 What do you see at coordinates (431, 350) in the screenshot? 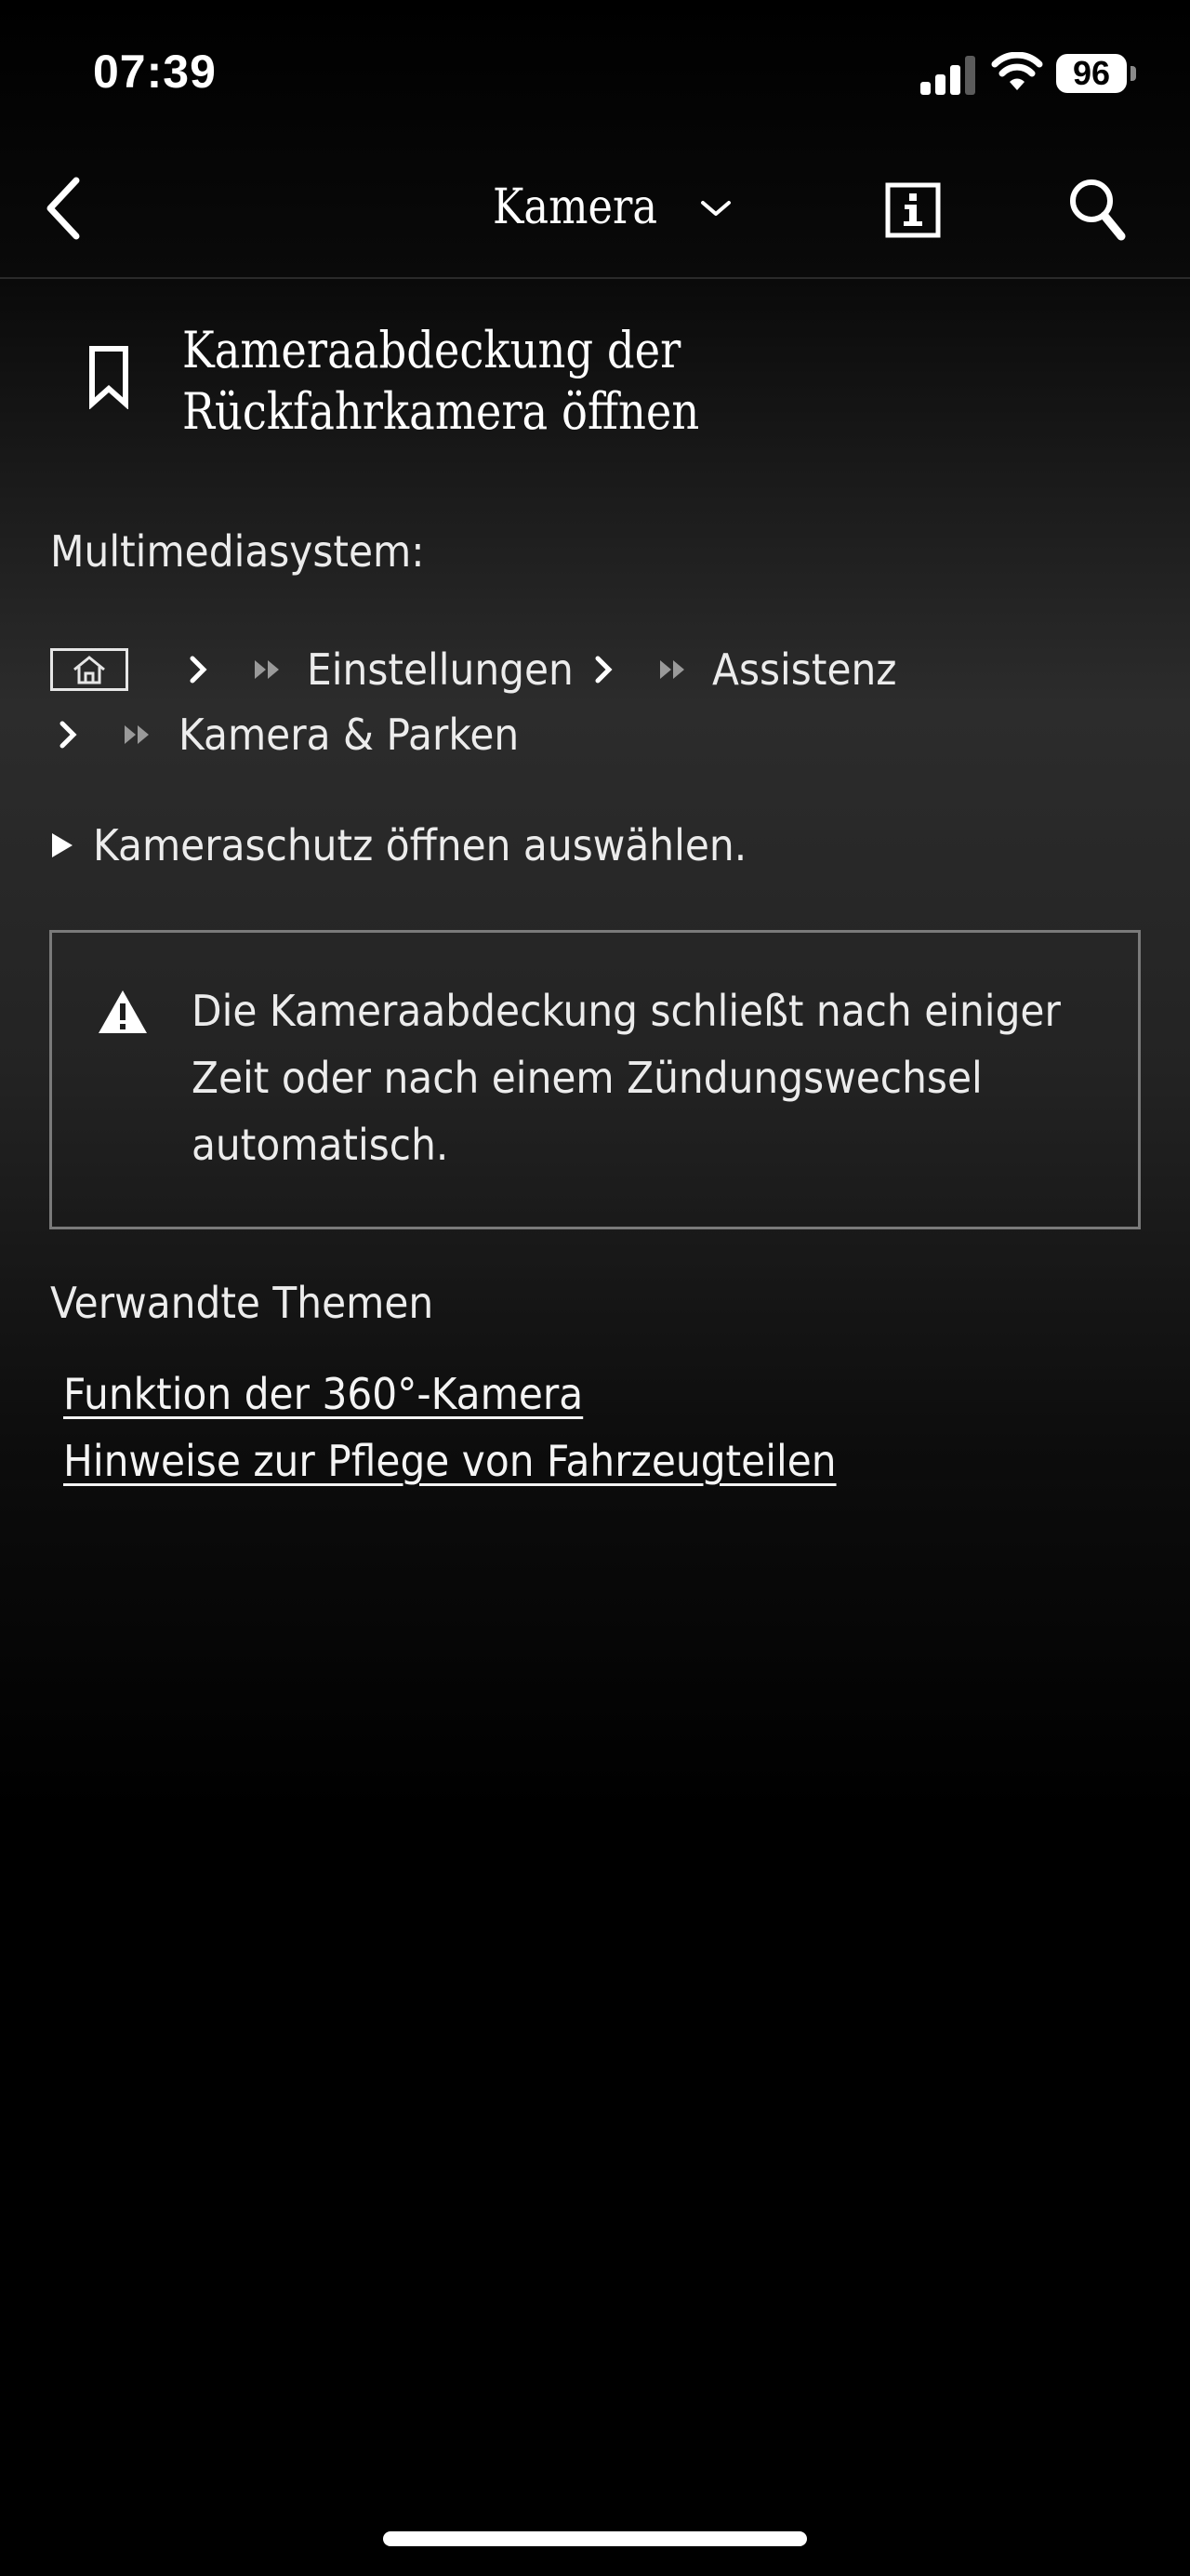
I see `page-title-line-1: Kameraabdeckung der` at bounding box center [431, 350].